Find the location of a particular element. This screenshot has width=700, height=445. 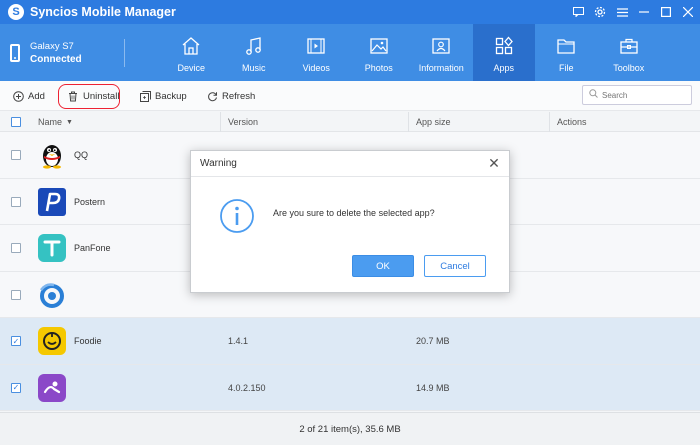

dialog-title-bar: Warning is located at coordinates (350, 164).